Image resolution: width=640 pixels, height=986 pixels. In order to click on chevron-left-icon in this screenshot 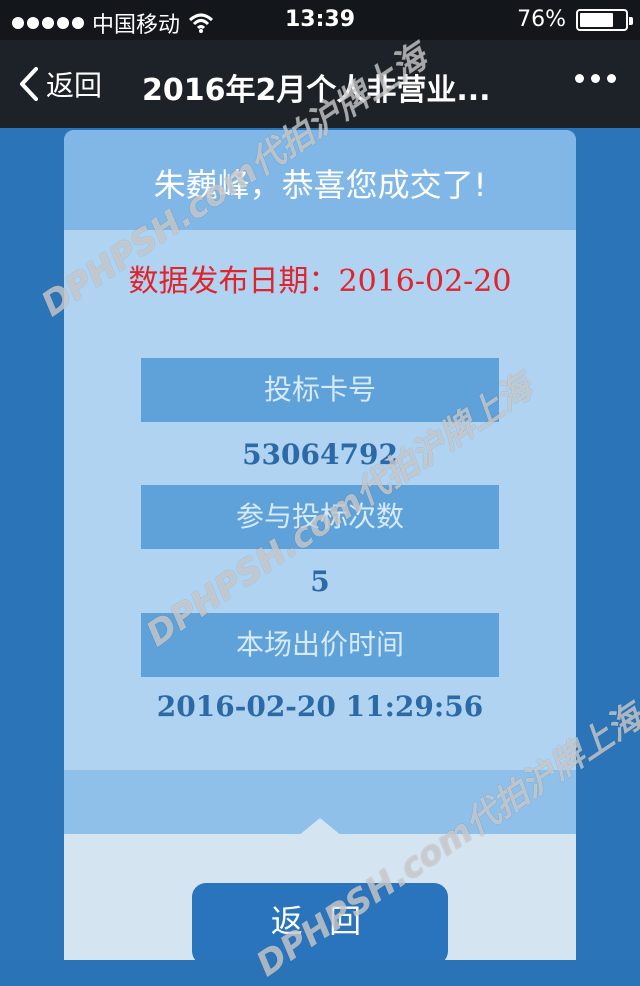, I will do `click(29, 84)`.